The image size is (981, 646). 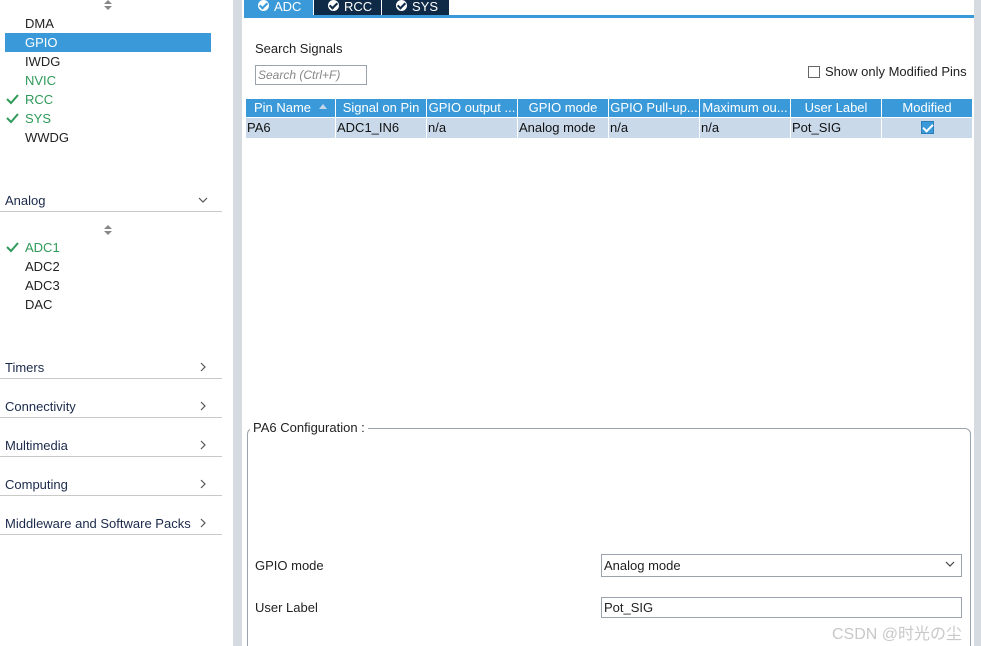 I want to click on category-label: Middleware and Software Packs, so click(x=98, y=523).